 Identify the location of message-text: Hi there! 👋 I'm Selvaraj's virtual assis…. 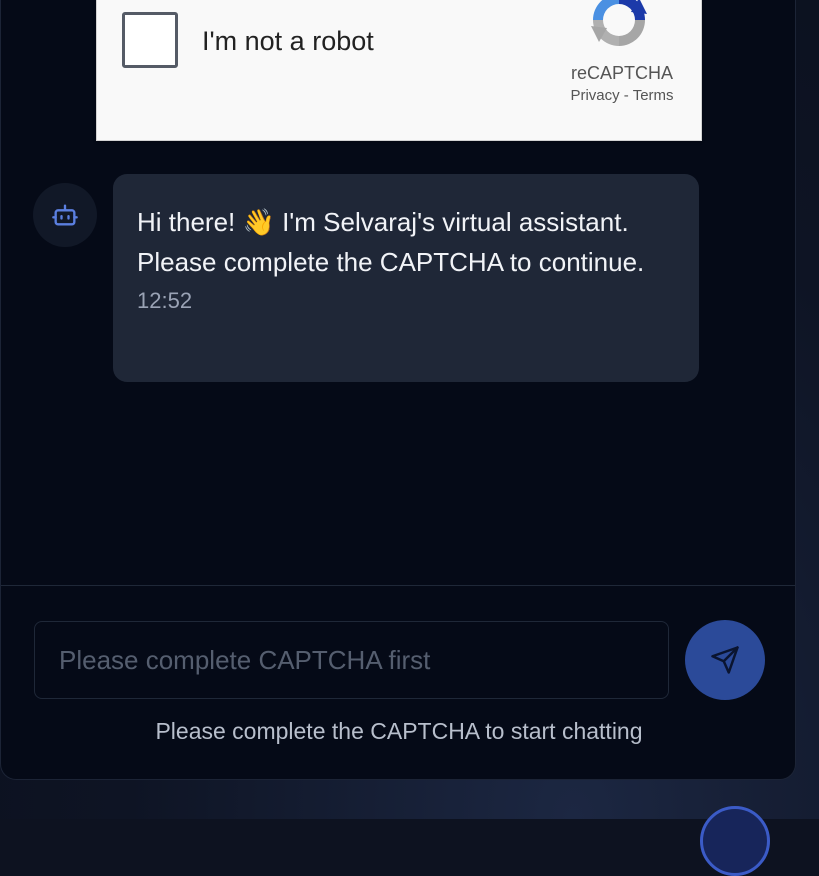
(391, 242).